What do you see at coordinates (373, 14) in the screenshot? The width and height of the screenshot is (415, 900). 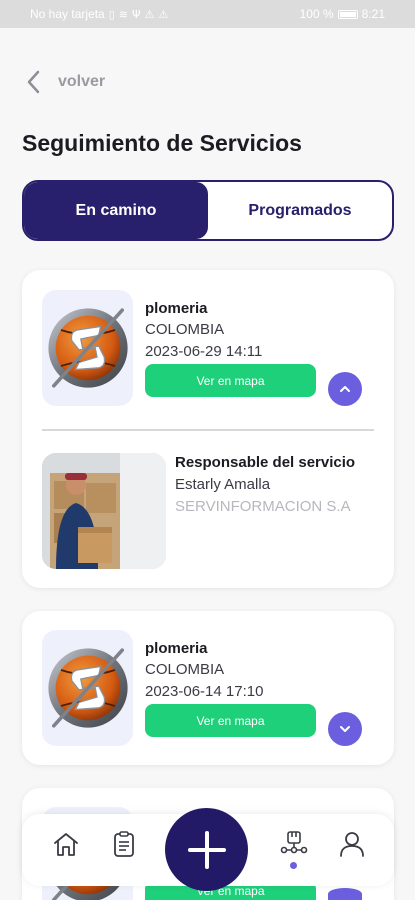 I see `clock: 8:21` at bounding box center [373, 14].